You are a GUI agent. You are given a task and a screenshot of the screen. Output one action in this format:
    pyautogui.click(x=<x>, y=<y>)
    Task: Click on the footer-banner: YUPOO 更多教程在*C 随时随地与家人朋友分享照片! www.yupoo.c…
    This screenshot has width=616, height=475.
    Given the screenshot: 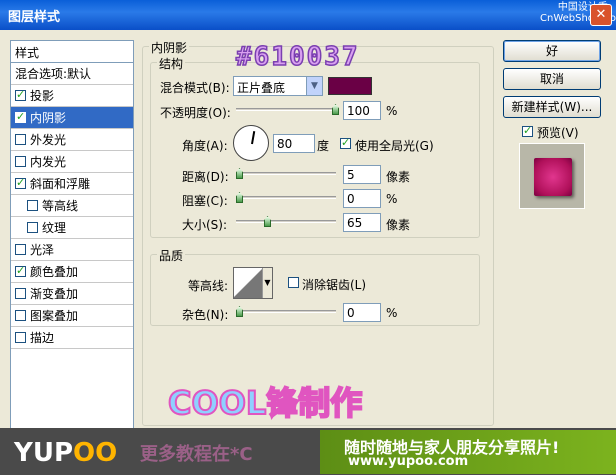 What is the action you would take?
    pyautogui.click(x=308, y=451)
    